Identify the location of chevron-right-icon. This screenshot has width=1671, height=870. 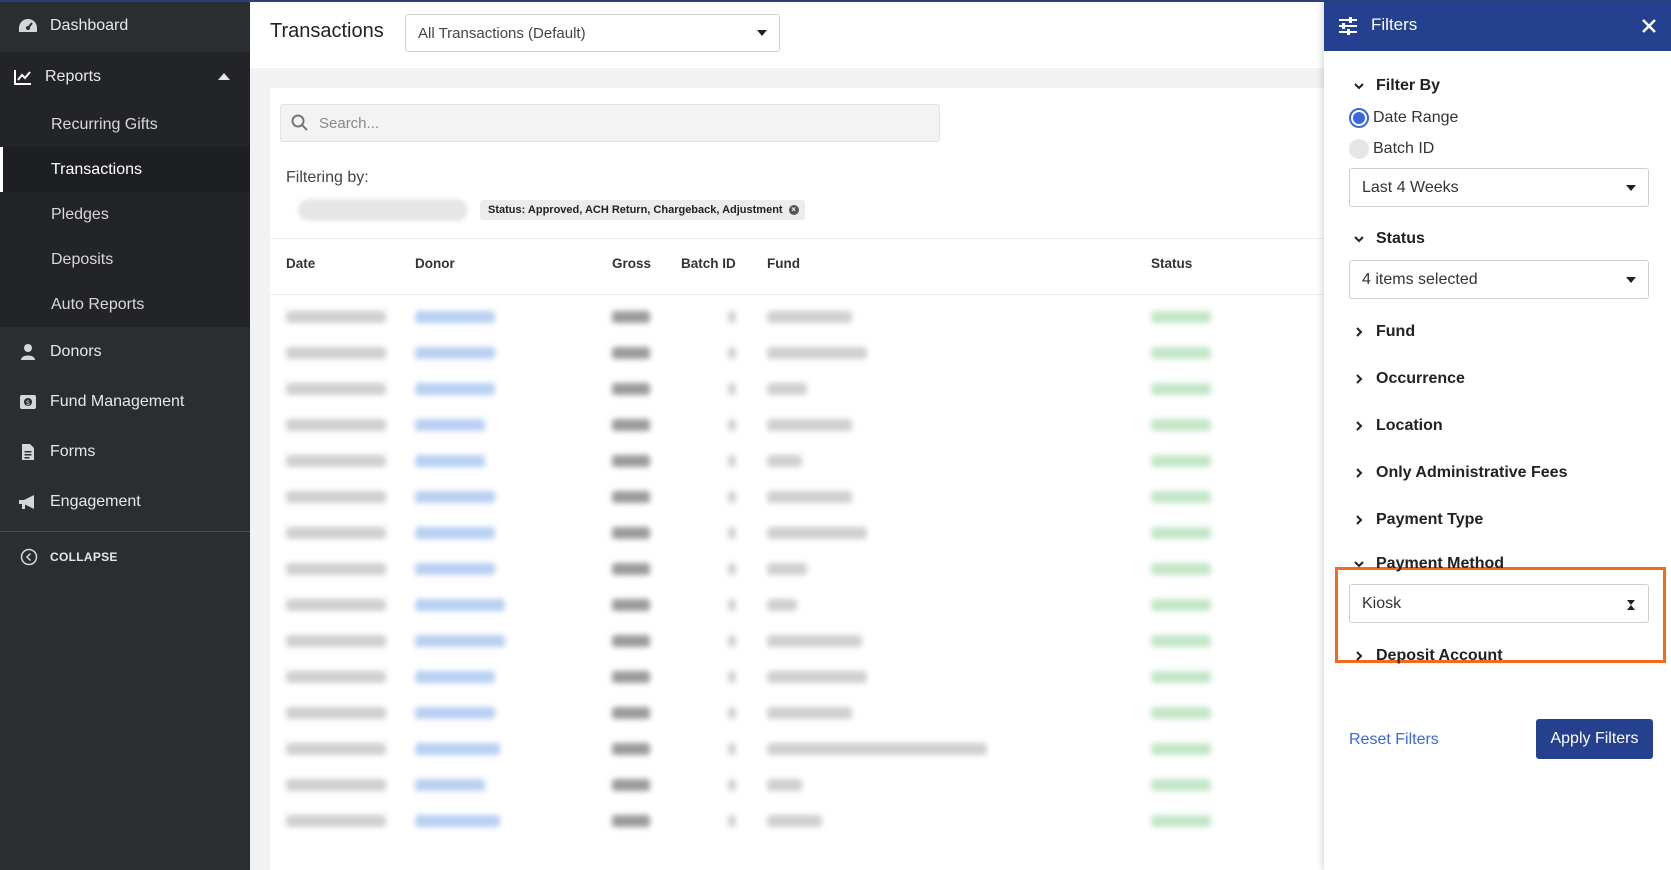
(1359, 520).